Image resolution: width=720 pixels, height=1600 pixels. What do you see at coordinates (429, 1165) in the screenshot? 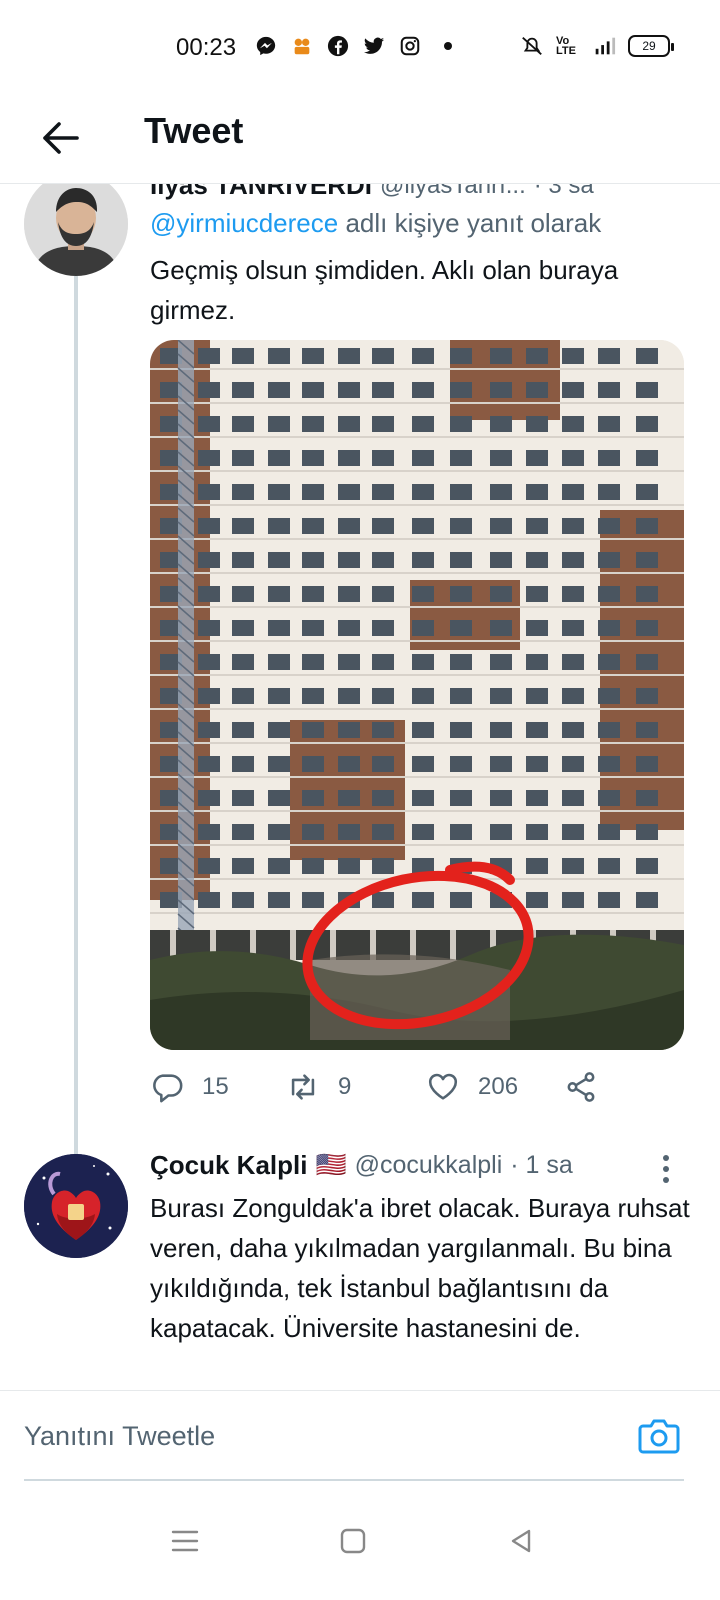
I see `author-handle: @cocukkalpli` at bounding box center [429, 1165].